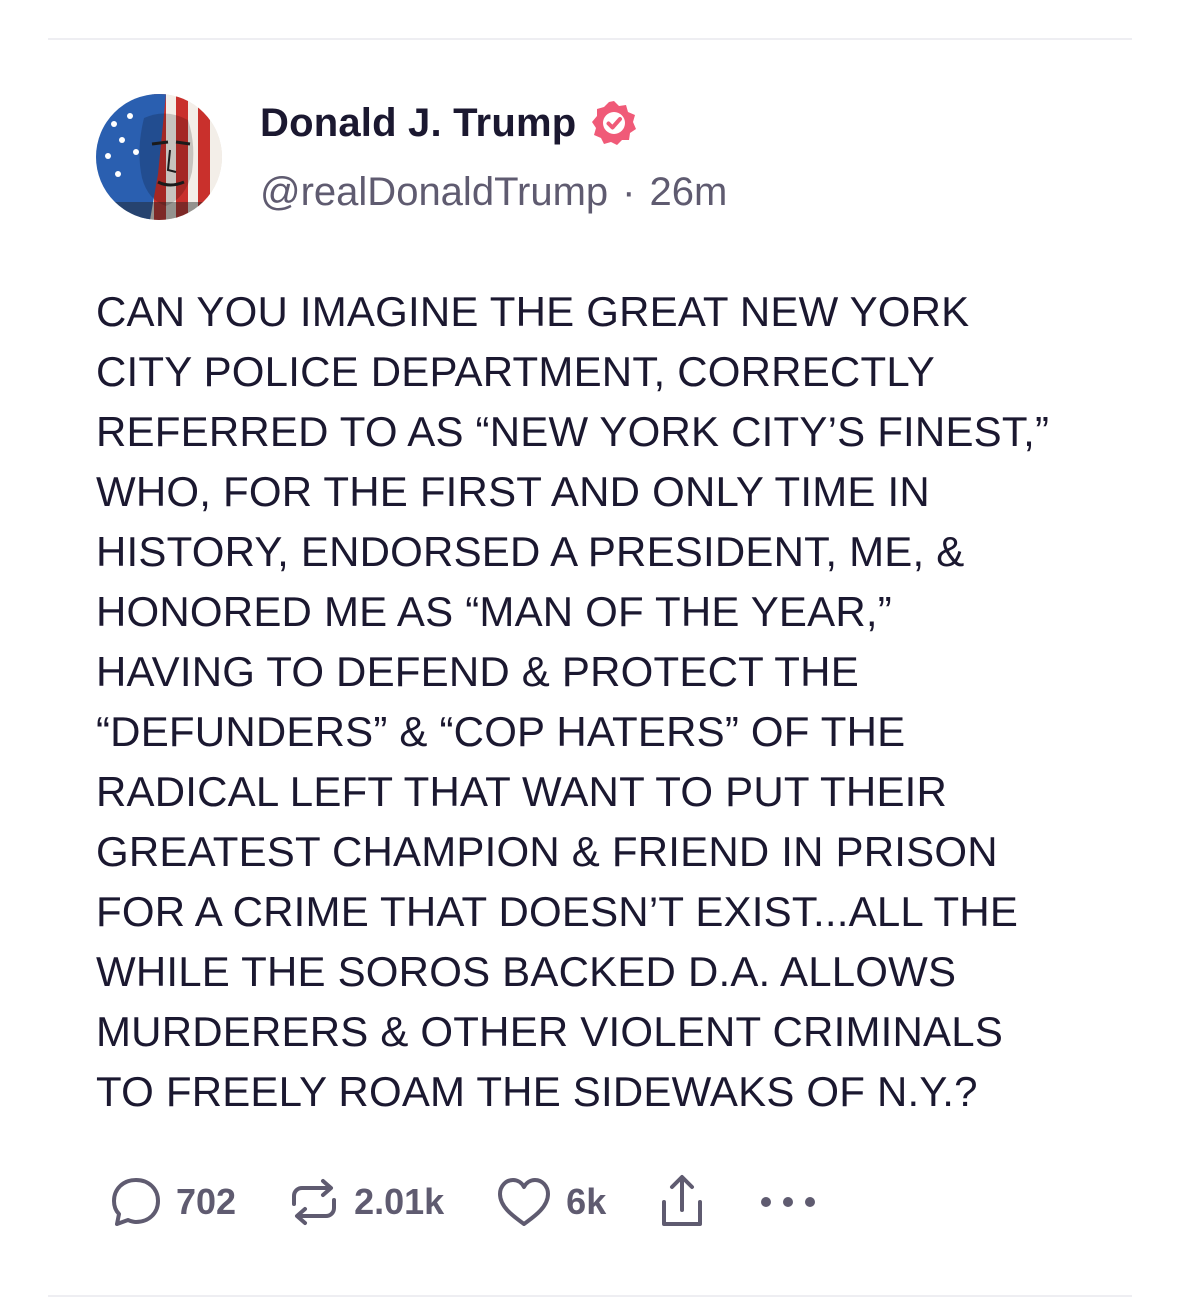 This screenshot has height=1313, width=1178. What do you see at coordinates (493, 157) in the screenshot?
I see `author-identity: Donald J. Trump @realDonaldTrump · 26m` at bounding box center [493, 157].